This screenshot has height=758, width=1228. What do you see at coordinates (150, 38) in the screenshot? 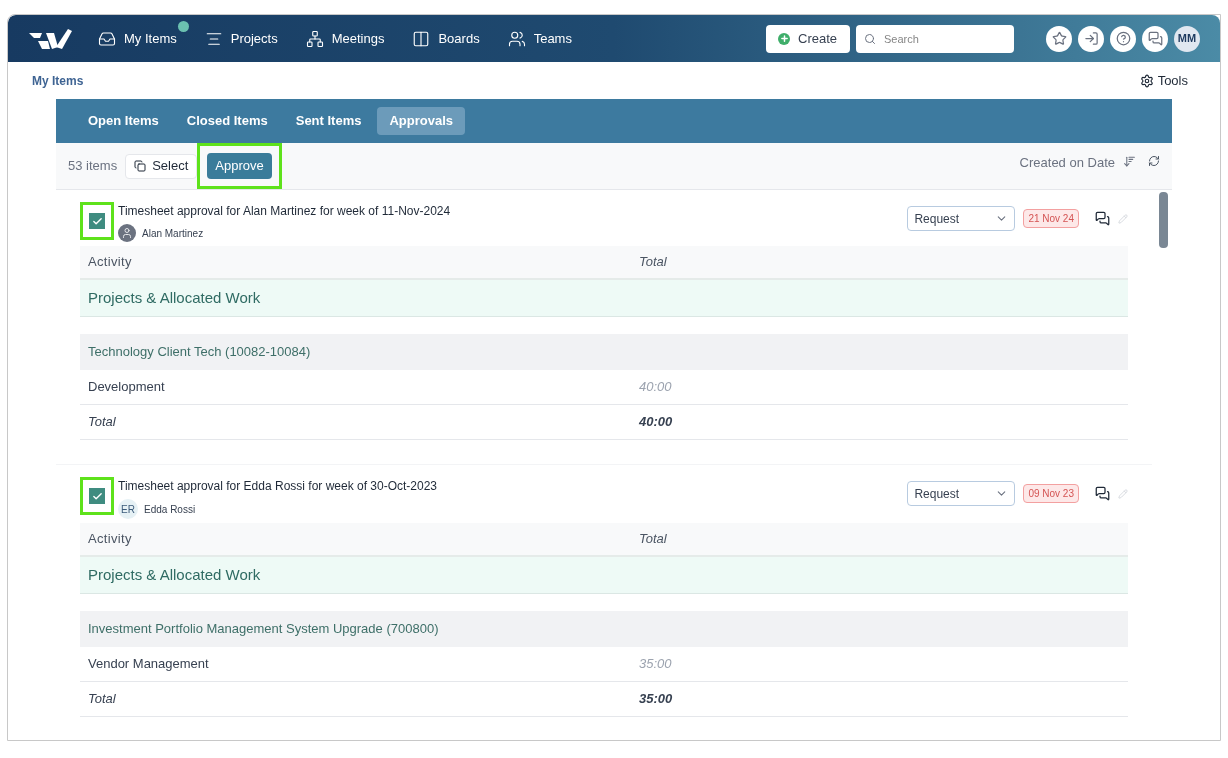
I see `nav-link: My Items` at bounding box center [150, 38].